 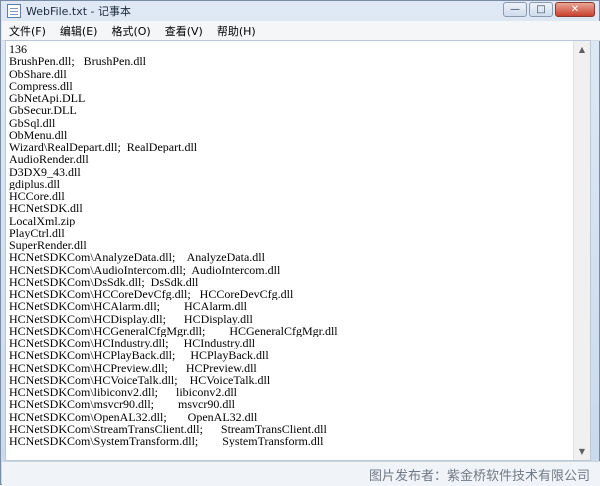 I want to click on text-line: Wizard\RealDepart.dll; RealDepart.dll, so click(x=103, y=147).